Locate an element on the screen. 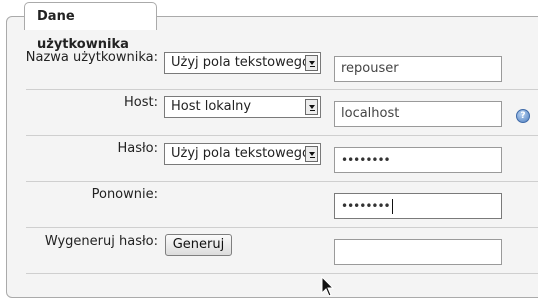 This screenshot has width=538, height=303. host-select: Host lokalny is located at coordinates (242, 107).